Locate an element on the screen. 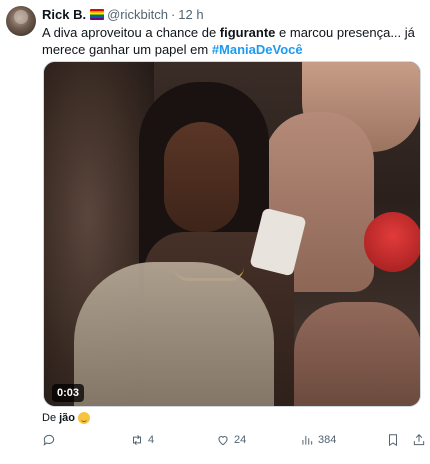 This screenshot has width=430, height=464. retweet-count: 4 is located at coordinates (151, 440).